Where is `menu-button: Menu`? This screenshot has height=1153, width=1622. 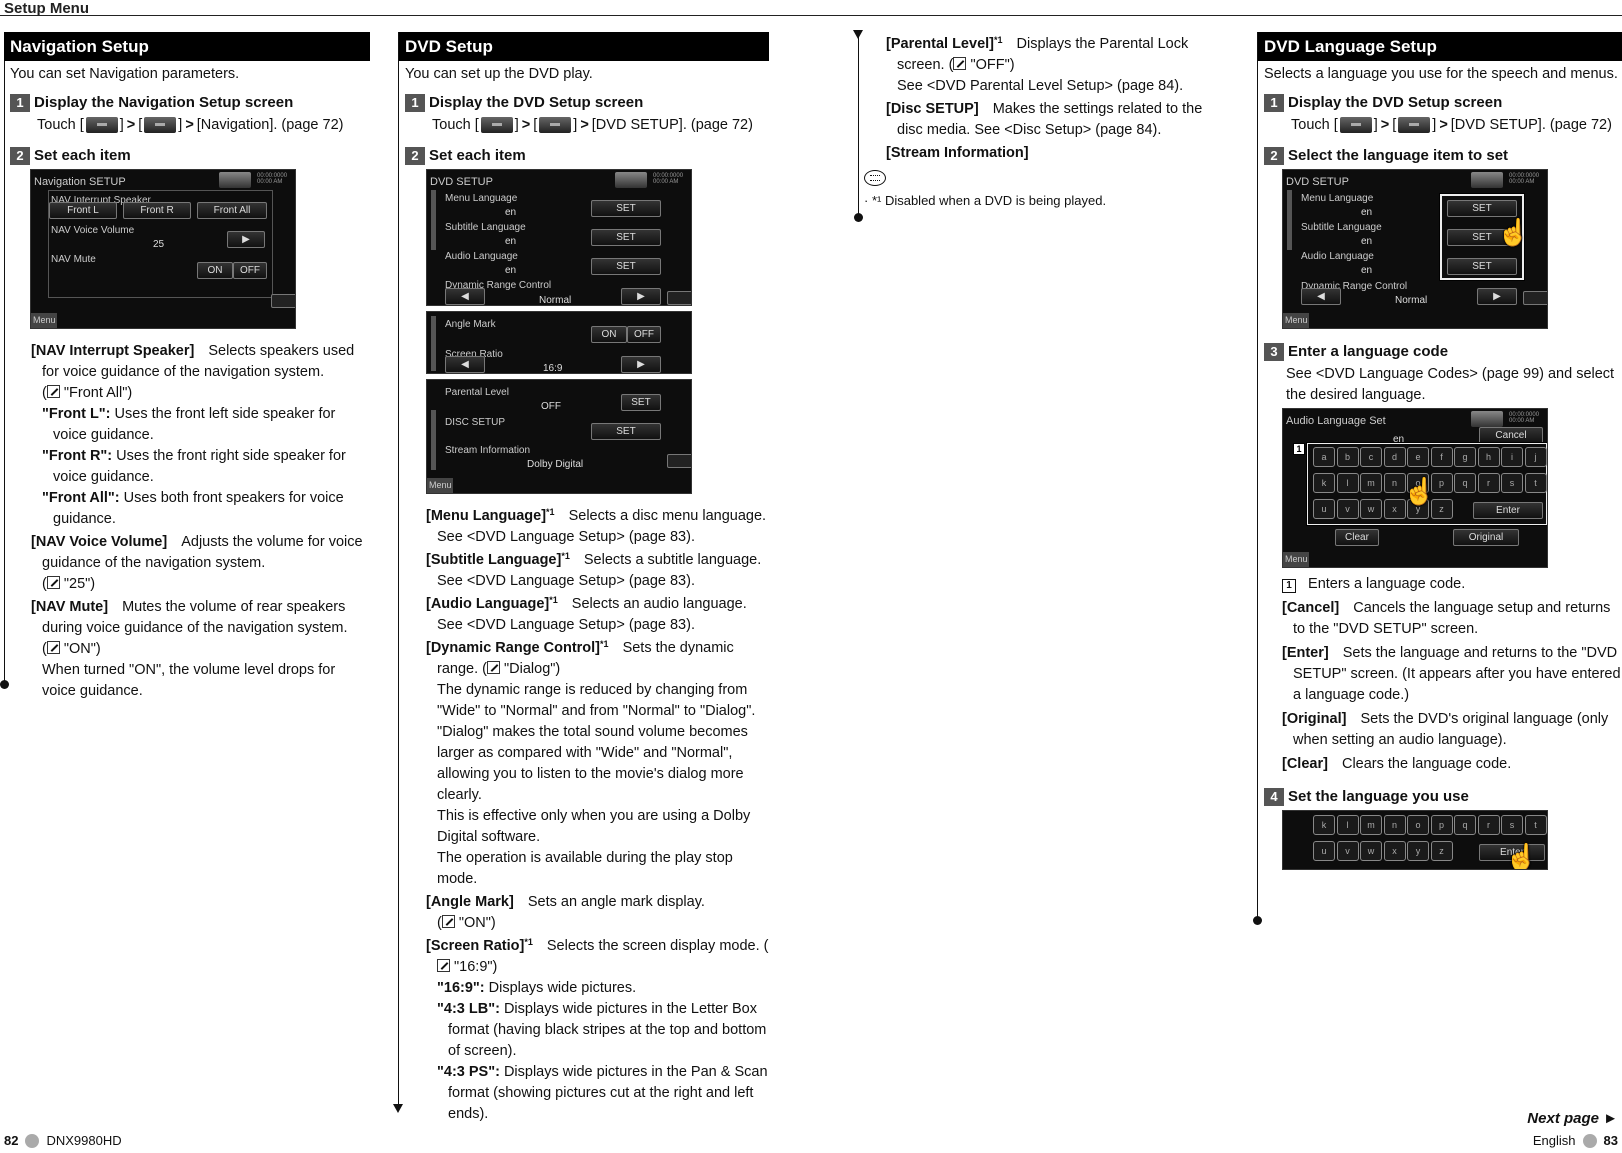 menu-button: Menu is located at coordinates (1296, 559).